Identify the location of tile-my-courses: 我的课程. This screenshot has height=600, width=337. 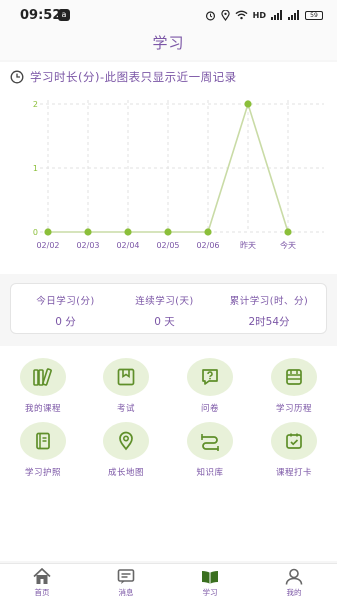
(43, 386).